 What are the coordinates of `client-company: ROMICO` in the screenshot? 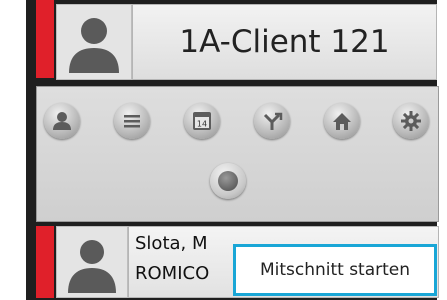 It's located at (172, 273).